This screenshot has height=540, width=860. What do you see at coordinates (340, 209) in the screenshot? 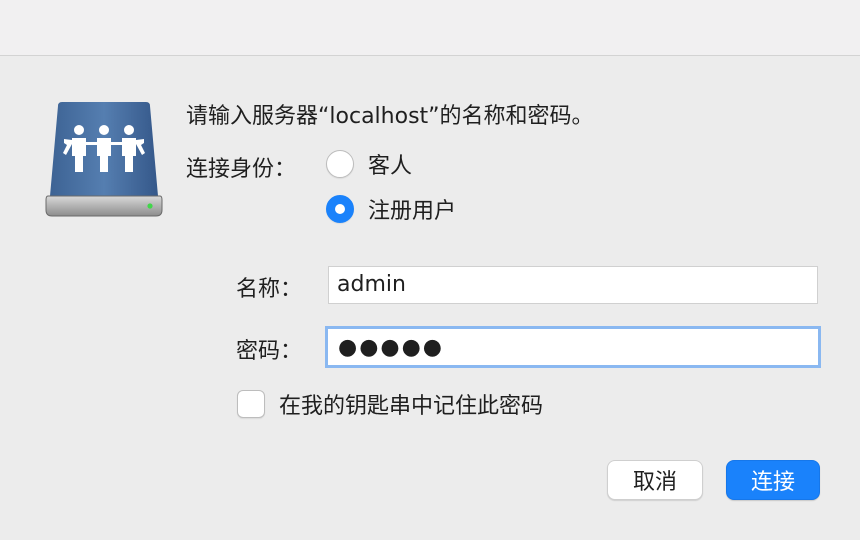
I see `registered-user-radio-button` at bounding box center [340, 209].